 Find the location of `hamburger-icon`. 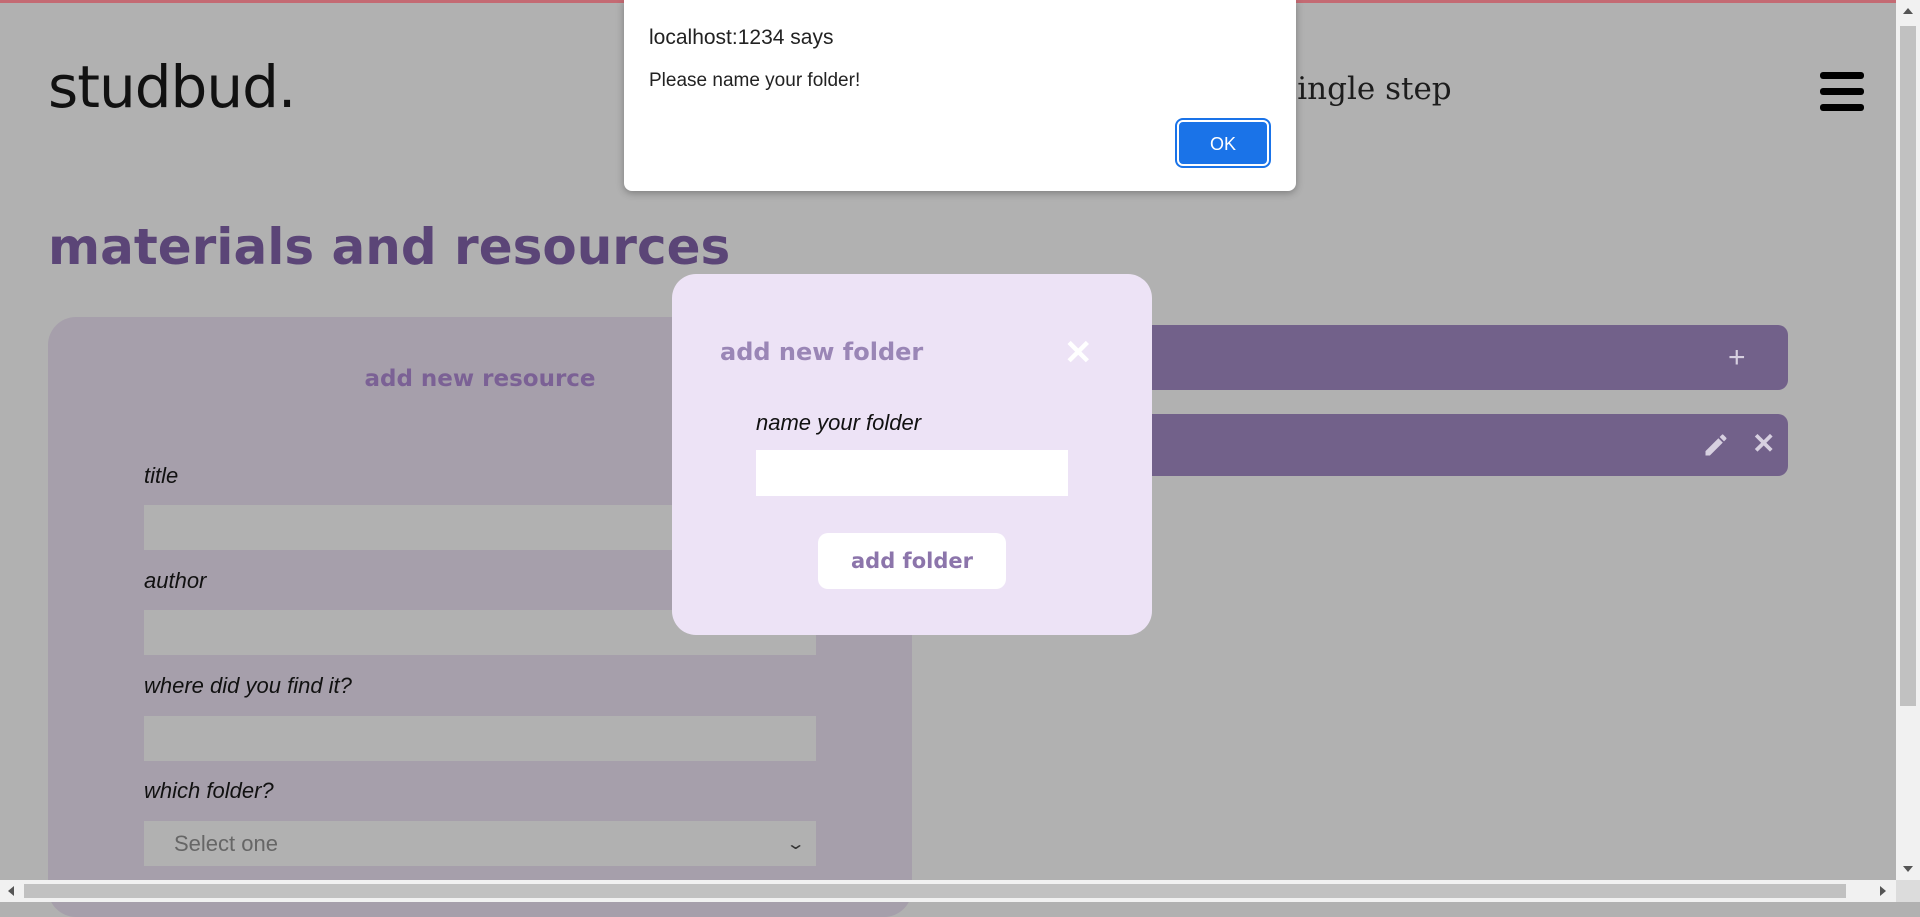

hamburger-icon is located at coordinates (1842, 93).